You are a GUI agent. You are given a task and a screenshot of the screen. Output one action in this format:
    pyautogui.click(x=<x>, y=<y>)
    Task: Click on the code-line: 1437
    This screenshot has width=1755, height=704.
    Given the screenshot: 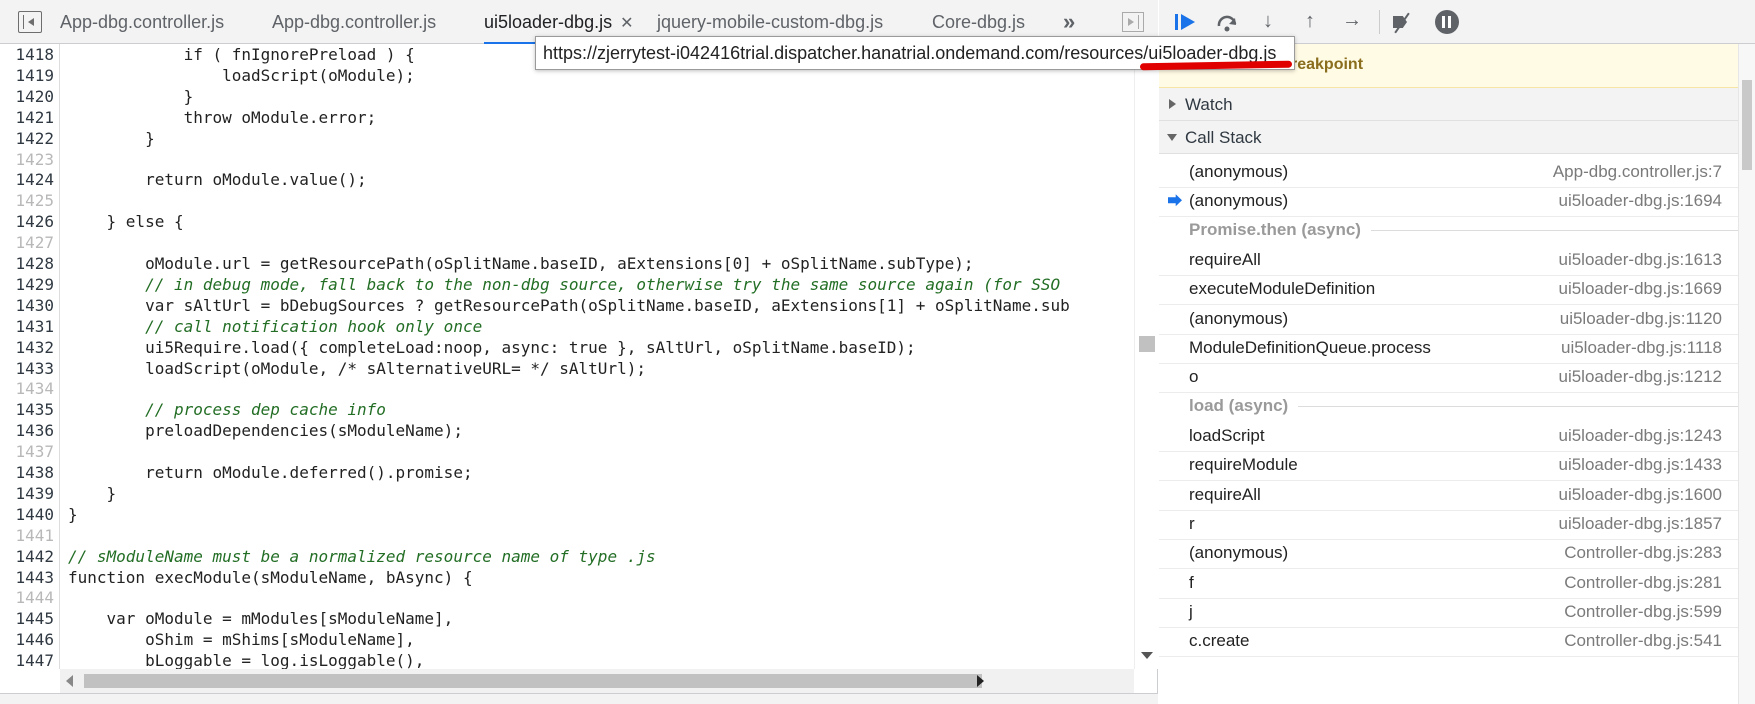 What is the action you would take?
    pyautogui.click(x=579, y=451)
    